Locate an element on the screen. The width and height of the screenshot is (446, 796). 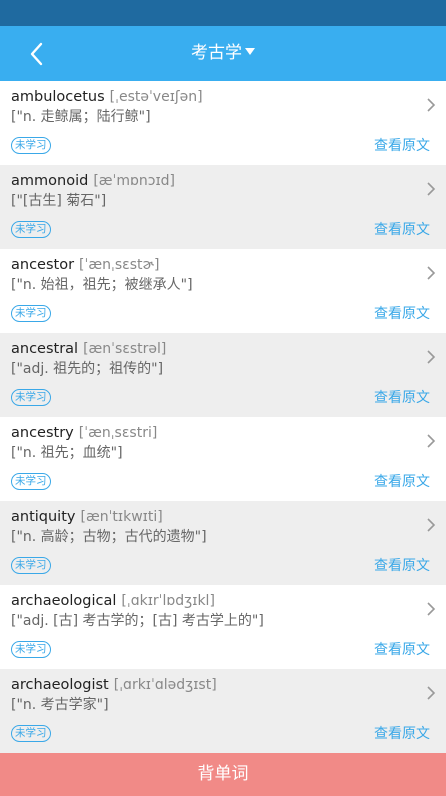
word-text: ancestral is located at coordinates (45, 349).